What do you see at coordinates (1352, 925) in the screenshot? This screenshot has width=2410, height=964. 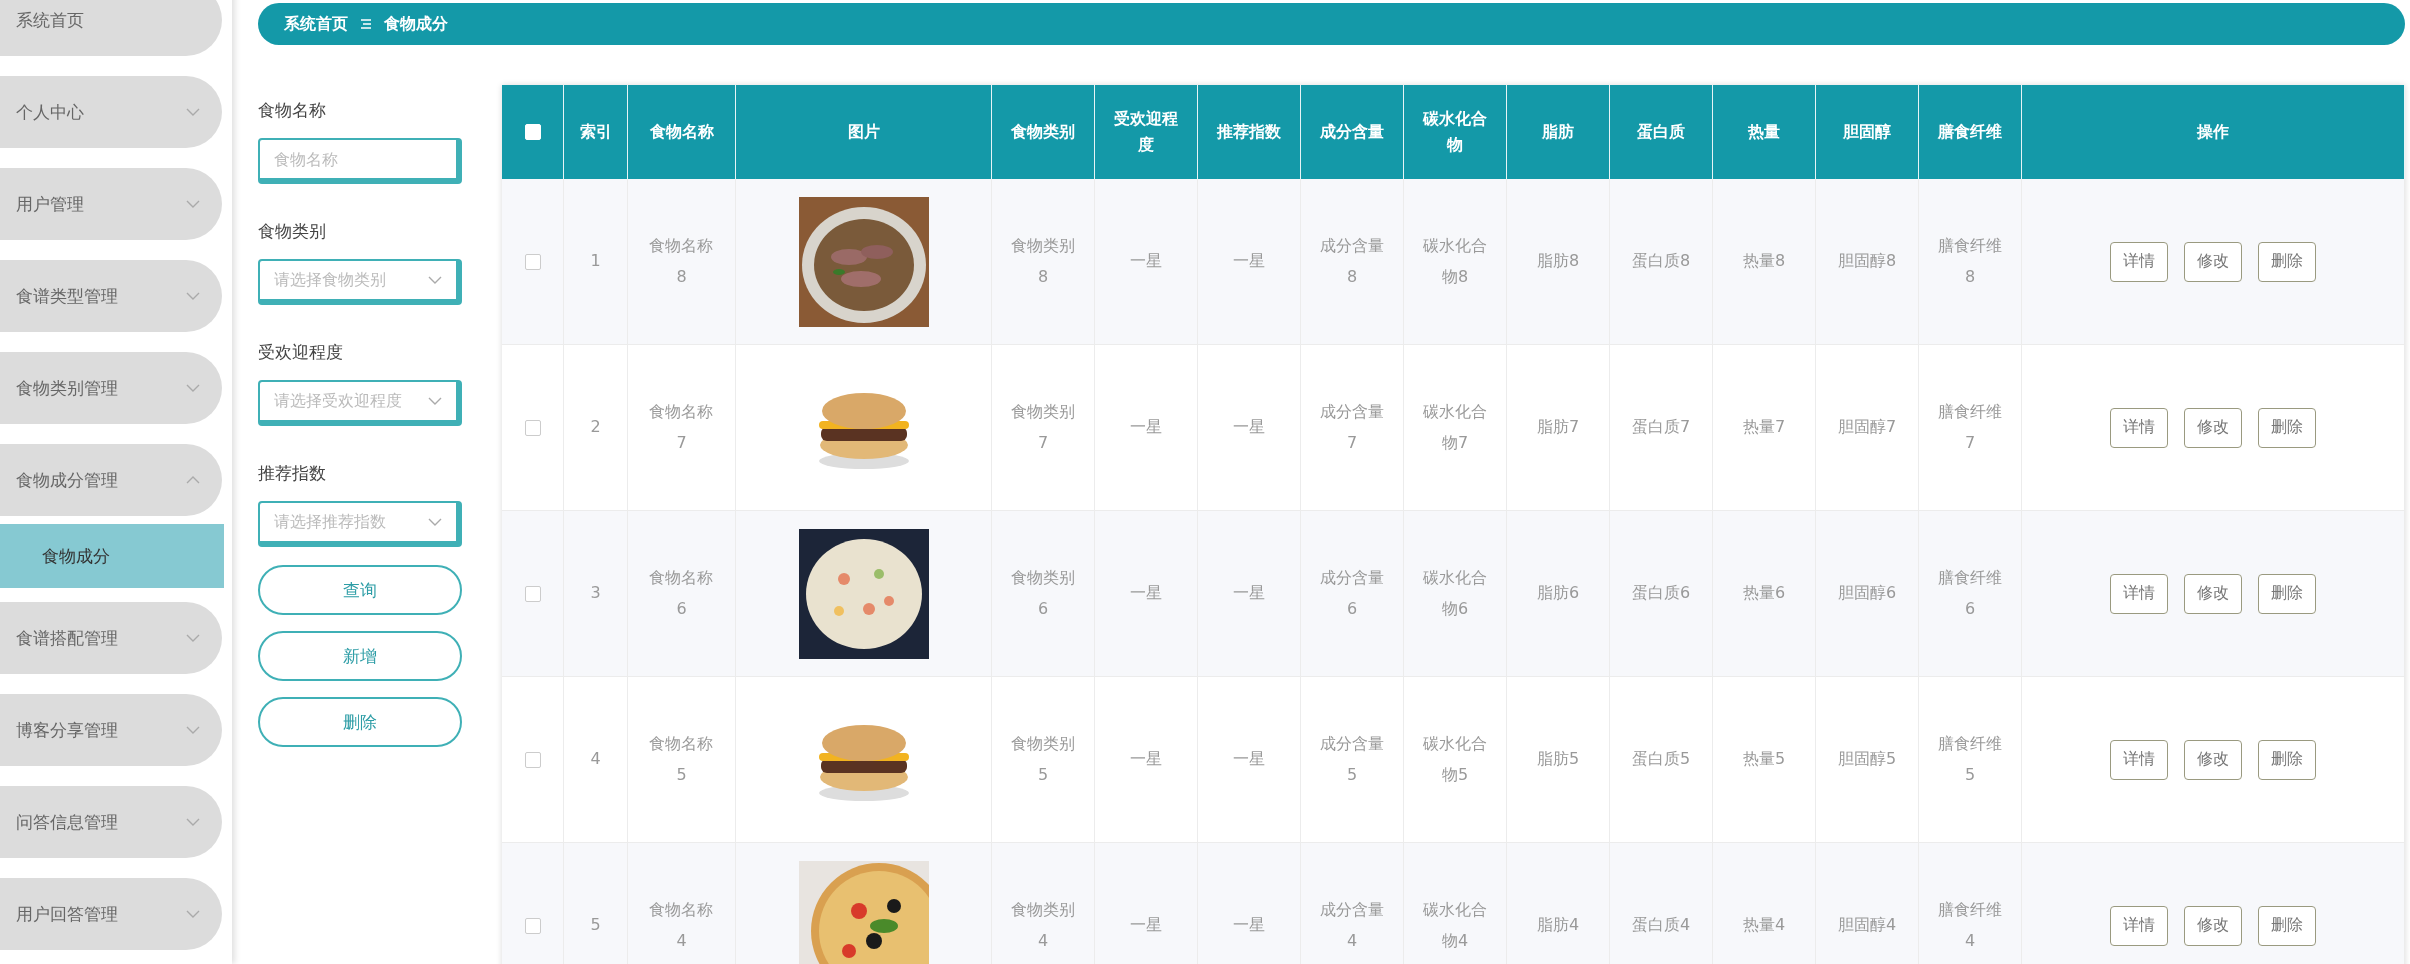 I see `table-cell-text: 成分含量4` at bounding box center [1352, 925].